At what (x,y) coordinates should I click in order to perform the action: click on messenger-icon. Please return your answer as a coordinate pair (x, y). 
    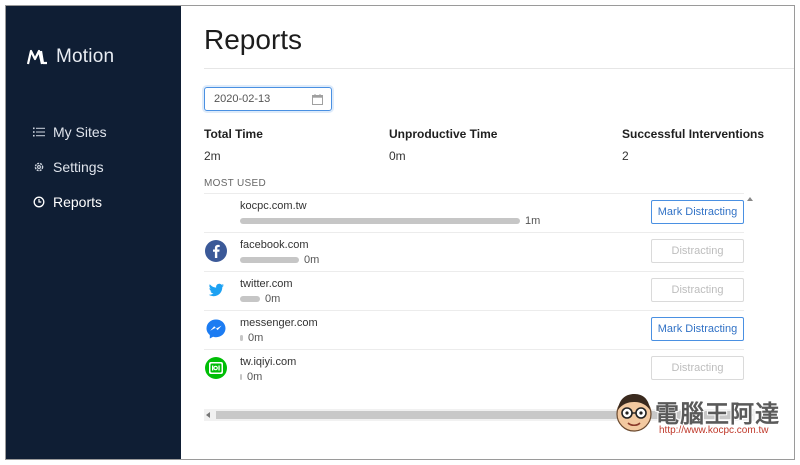
    Looking at the image, I should click on (216, 329).